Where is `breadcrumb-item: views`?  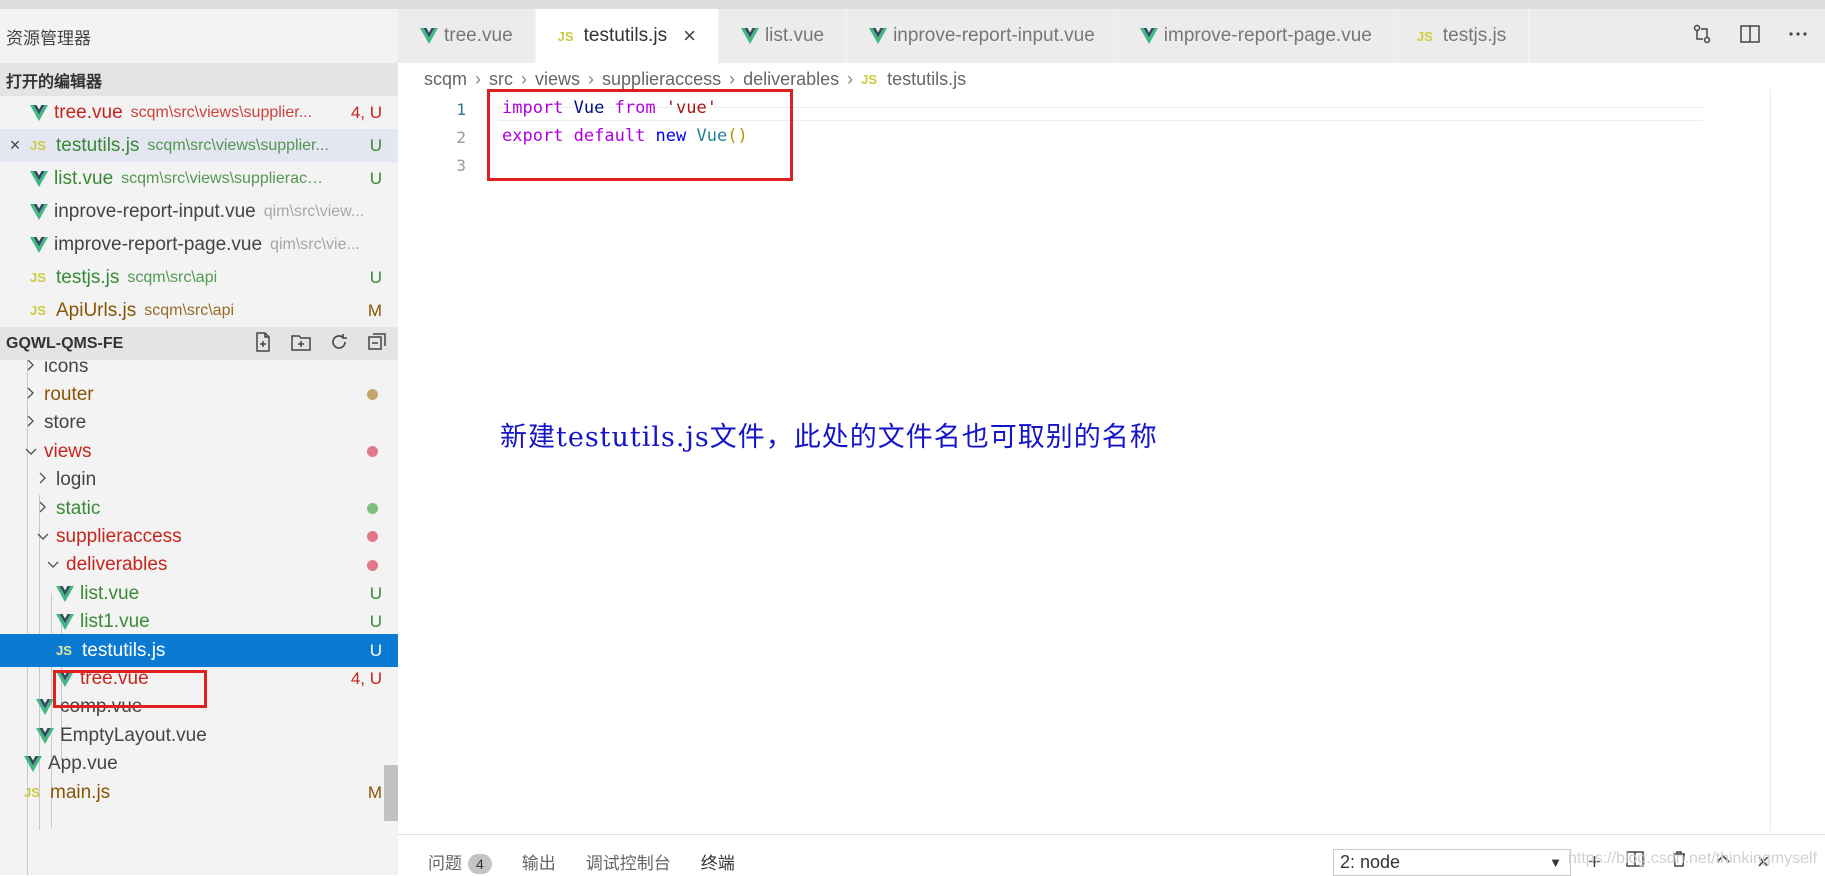 breadcrumb-item: views is located at coordinates (557, 79).